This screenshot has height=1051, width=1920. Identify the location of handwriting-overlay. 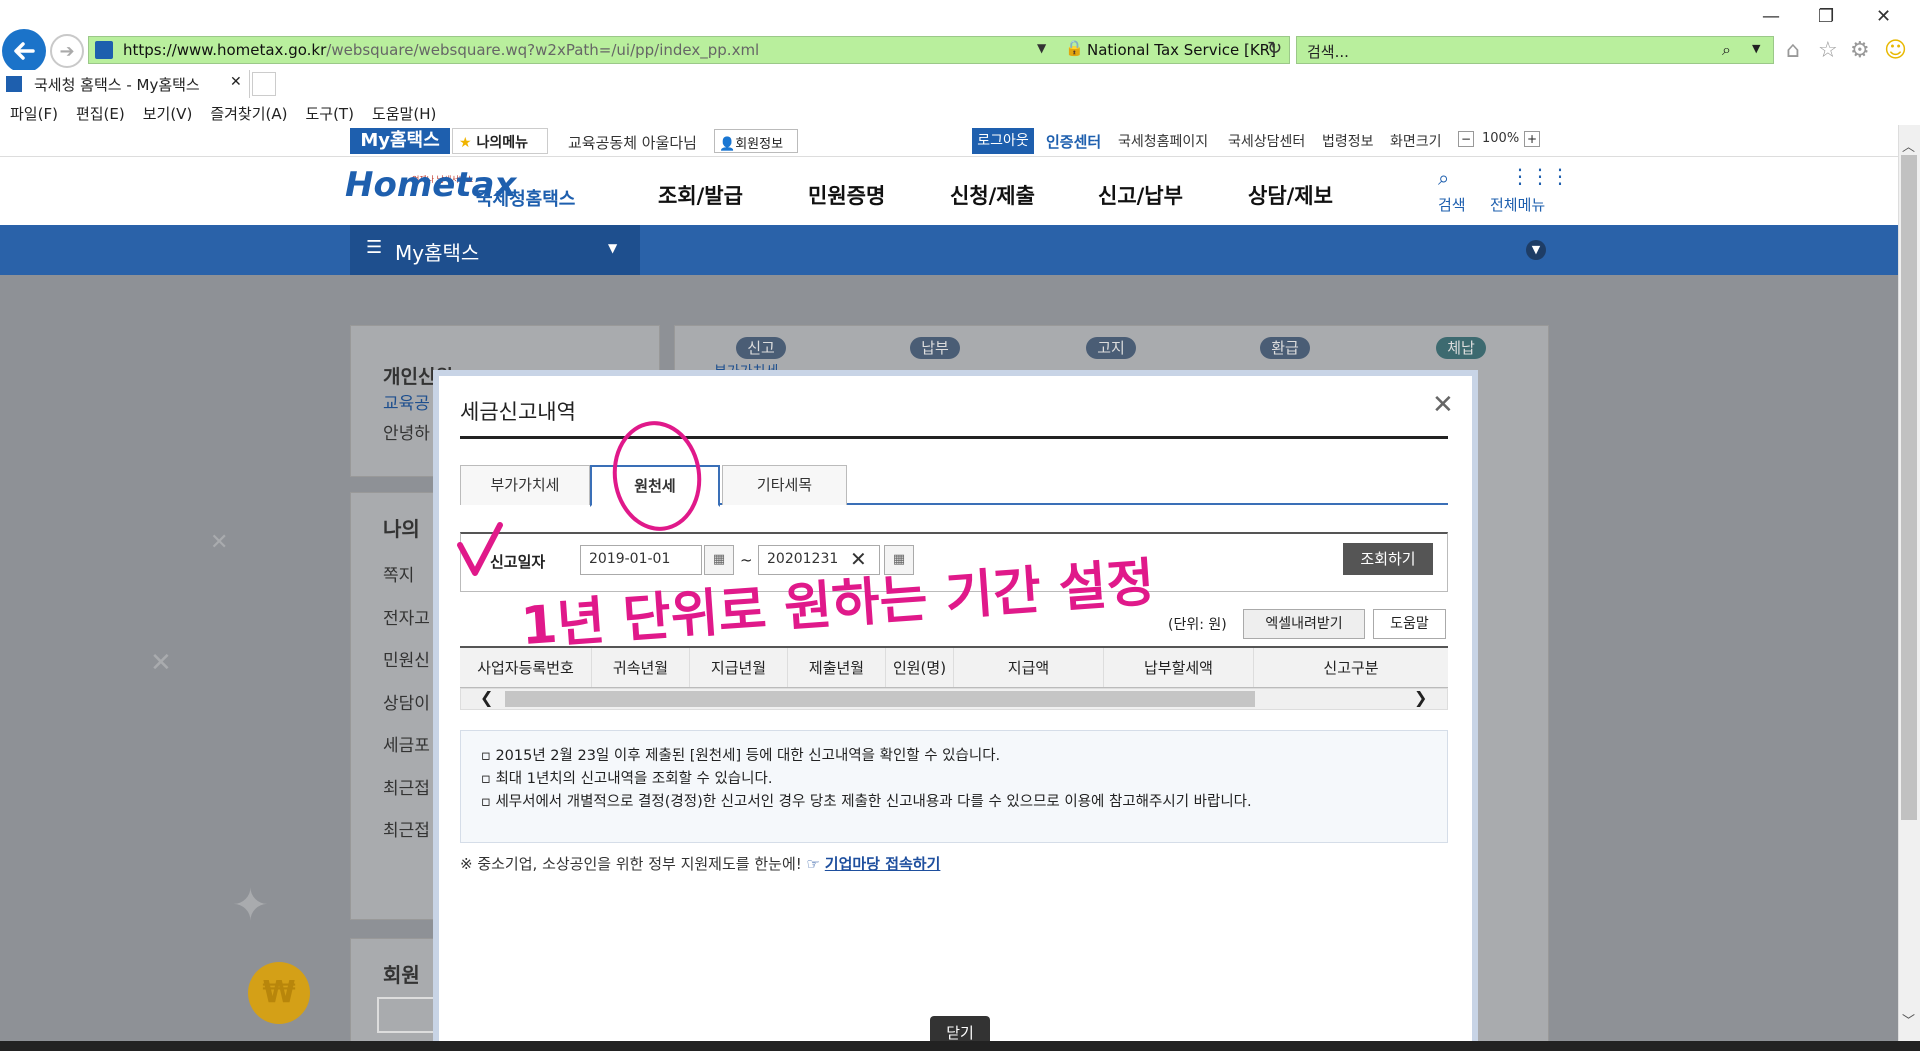
(579, 498).